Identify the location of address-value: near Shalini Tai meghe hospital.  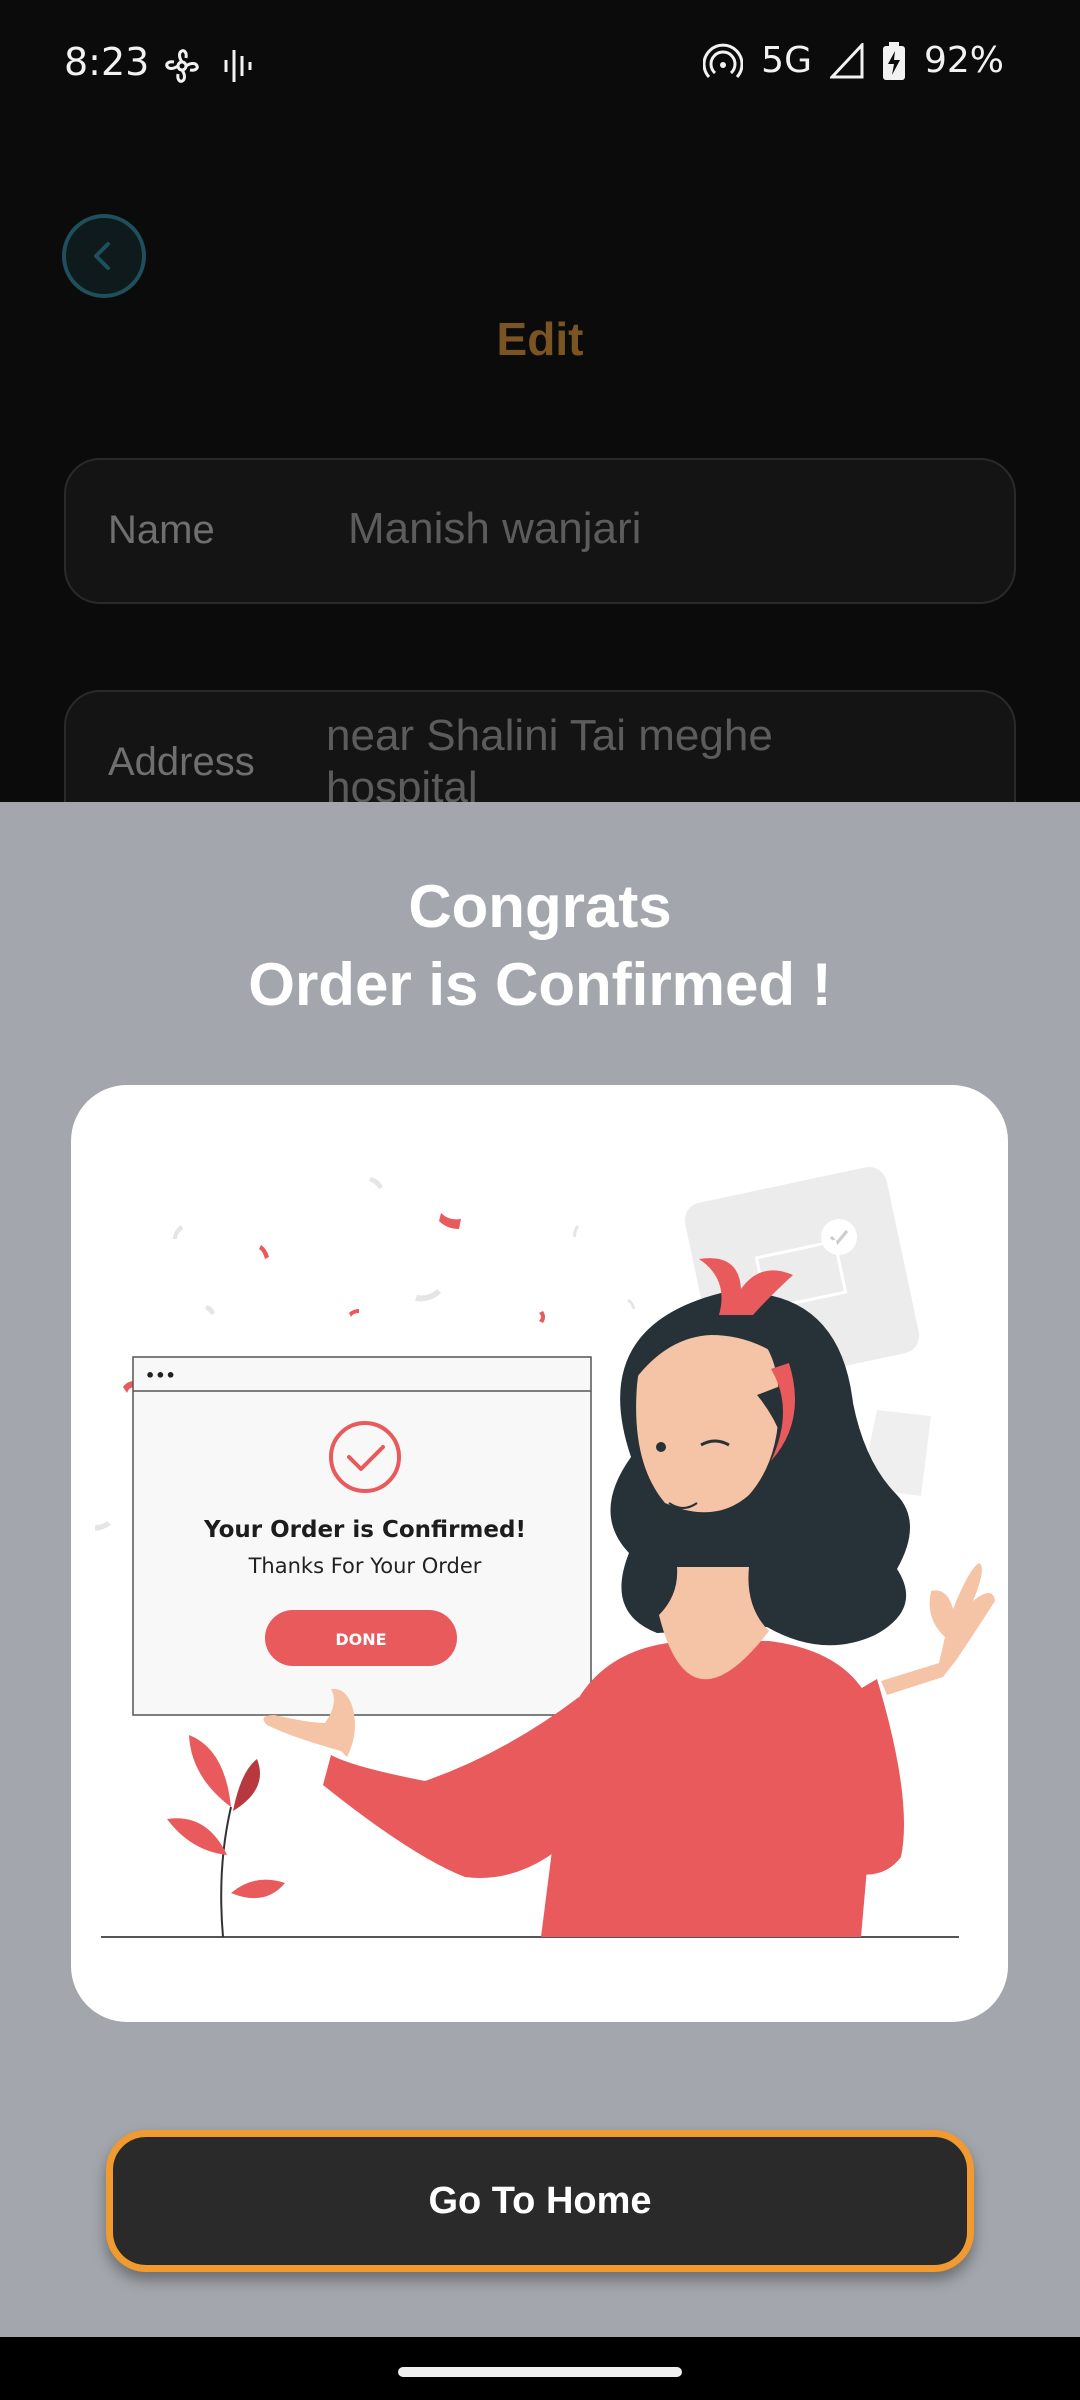
(549, 761).